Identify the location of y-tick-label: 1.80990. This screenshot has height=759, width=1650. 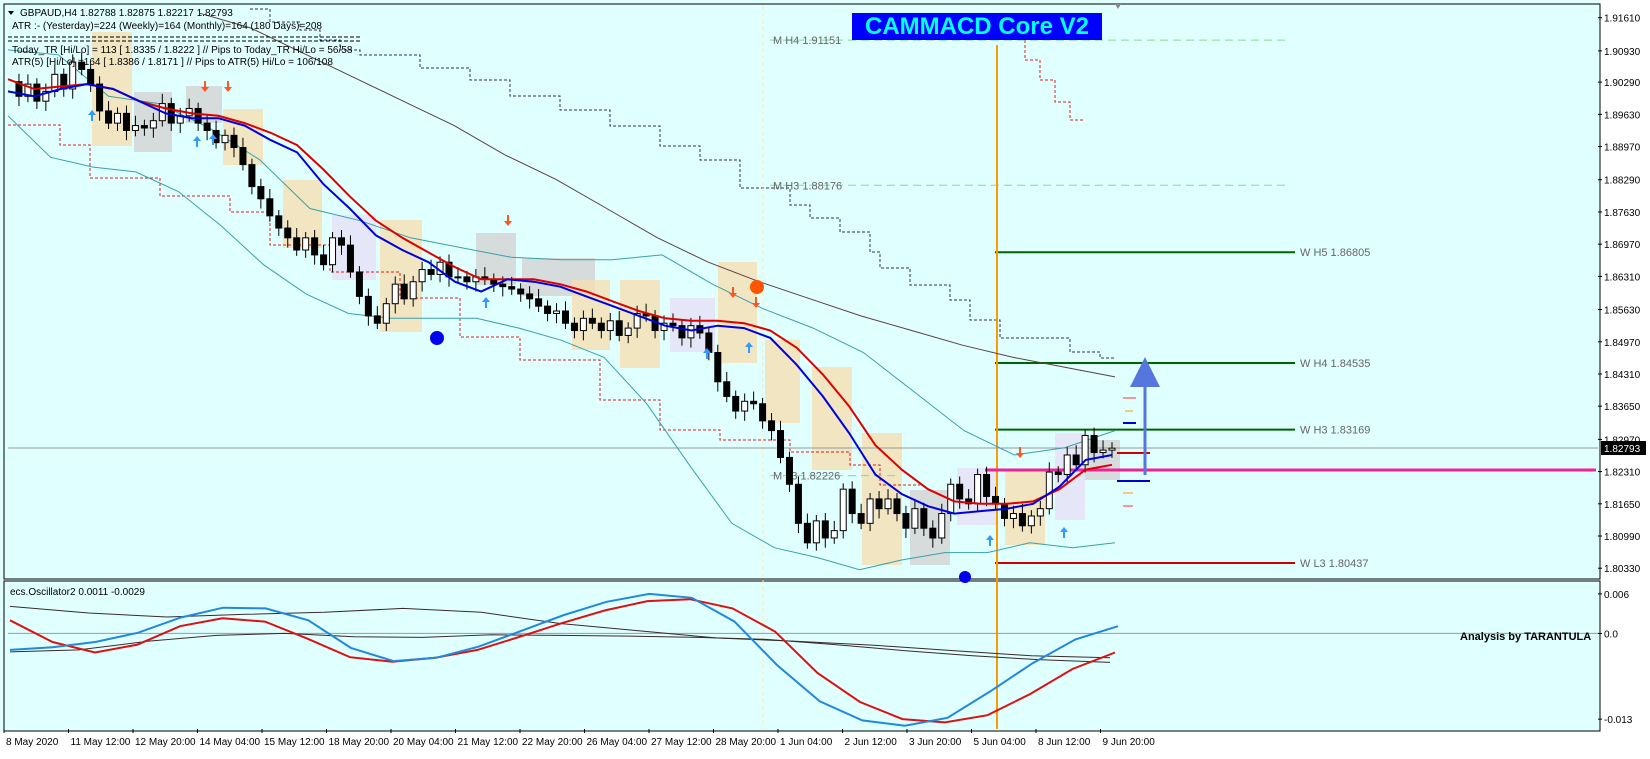
(1622, 537).